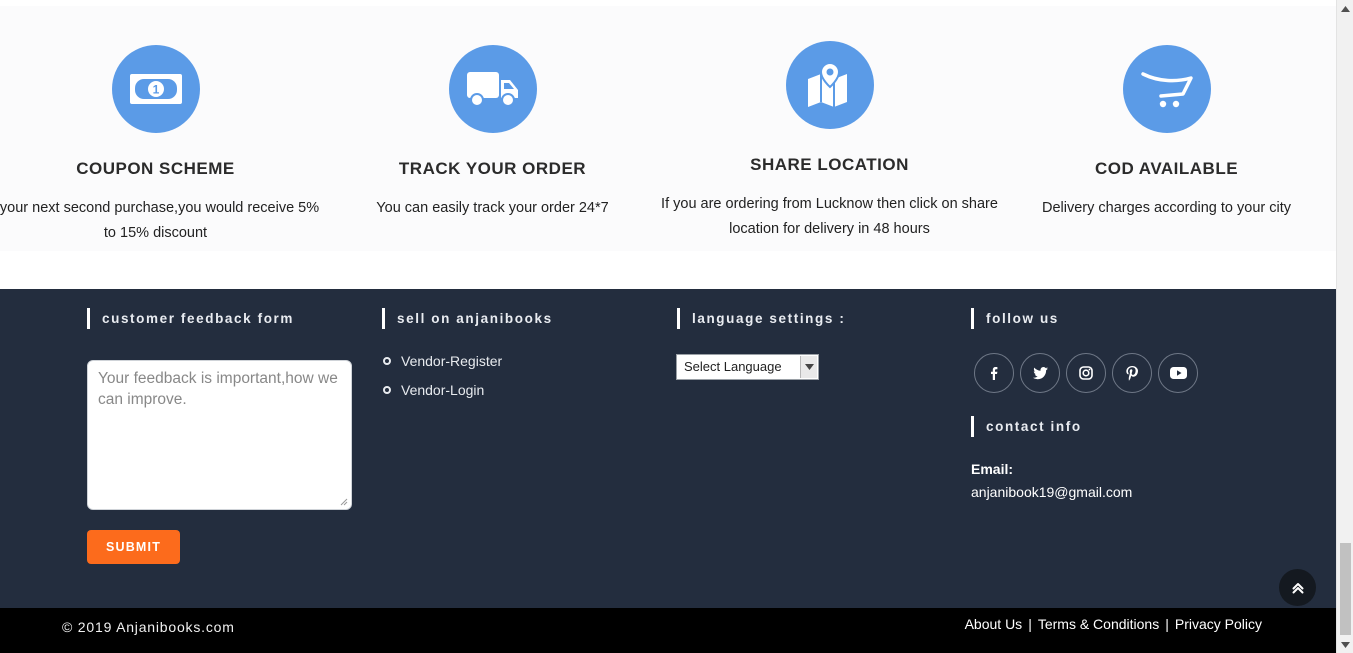 The height and width of the screenshot is (653, 1353). I want to click on feature-title: COUPON SCHEME, so click(155, 168).